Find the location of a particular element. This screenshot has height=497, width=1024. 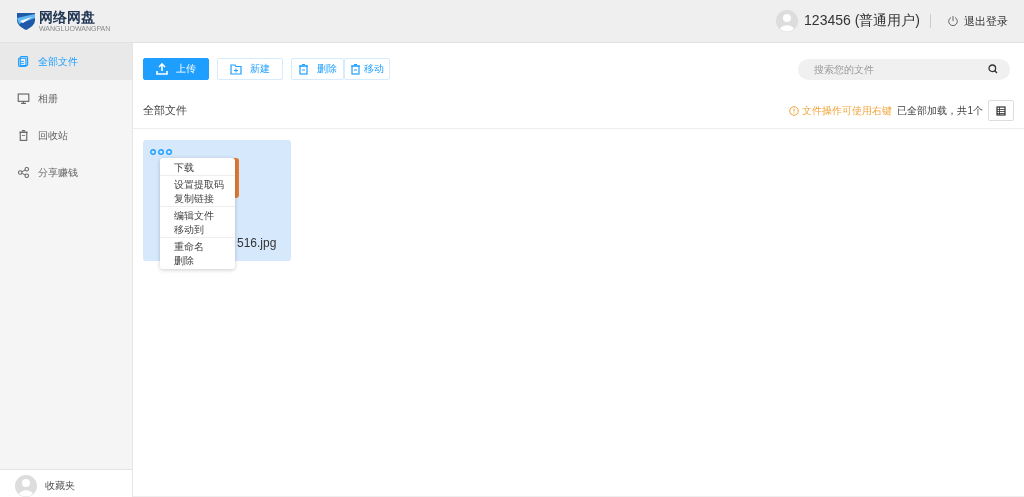

breadcrumb: 全部文件 is located at coordinates (165, 110).